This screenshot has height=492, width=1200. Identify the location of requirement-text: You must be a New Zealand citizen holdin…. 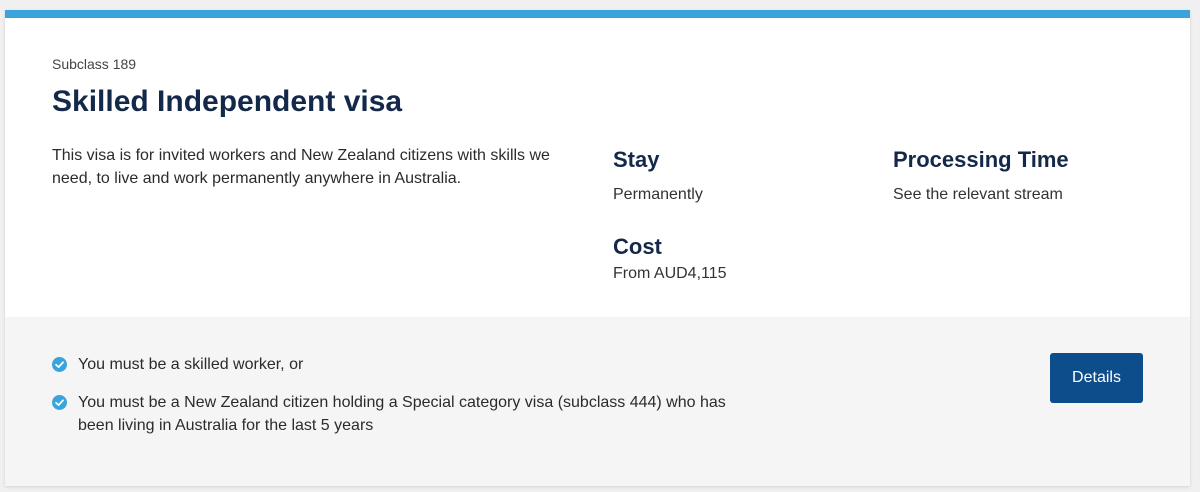
(402, 414).